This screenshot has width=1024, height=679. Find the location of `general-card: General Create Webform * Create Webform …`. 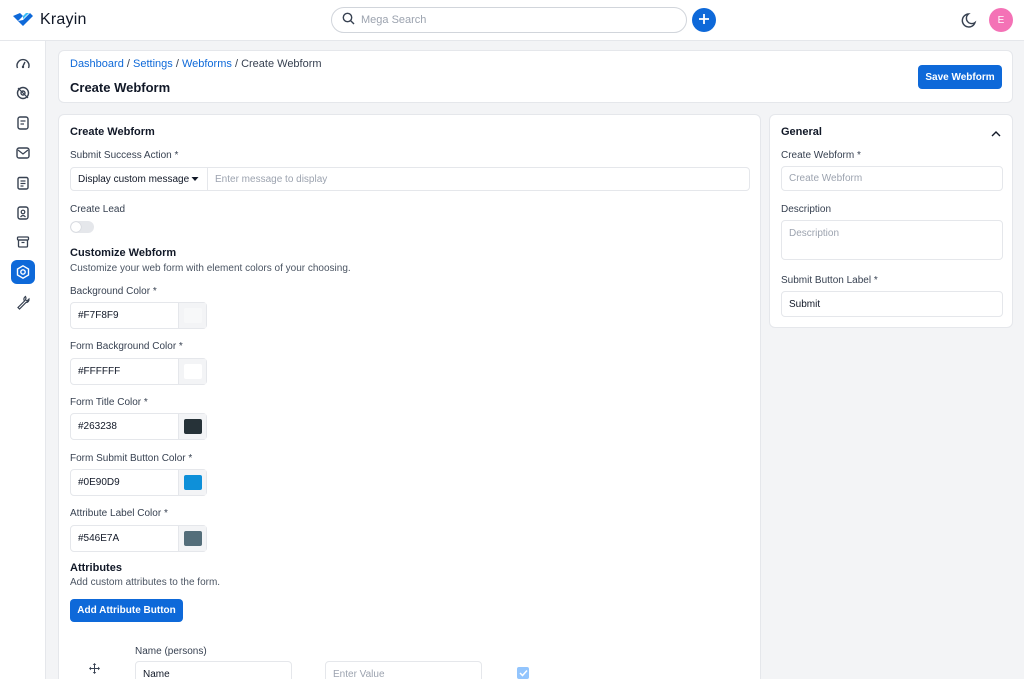

general-card: General Create Webform * Create Webform … is located at coordinates (891, 221).